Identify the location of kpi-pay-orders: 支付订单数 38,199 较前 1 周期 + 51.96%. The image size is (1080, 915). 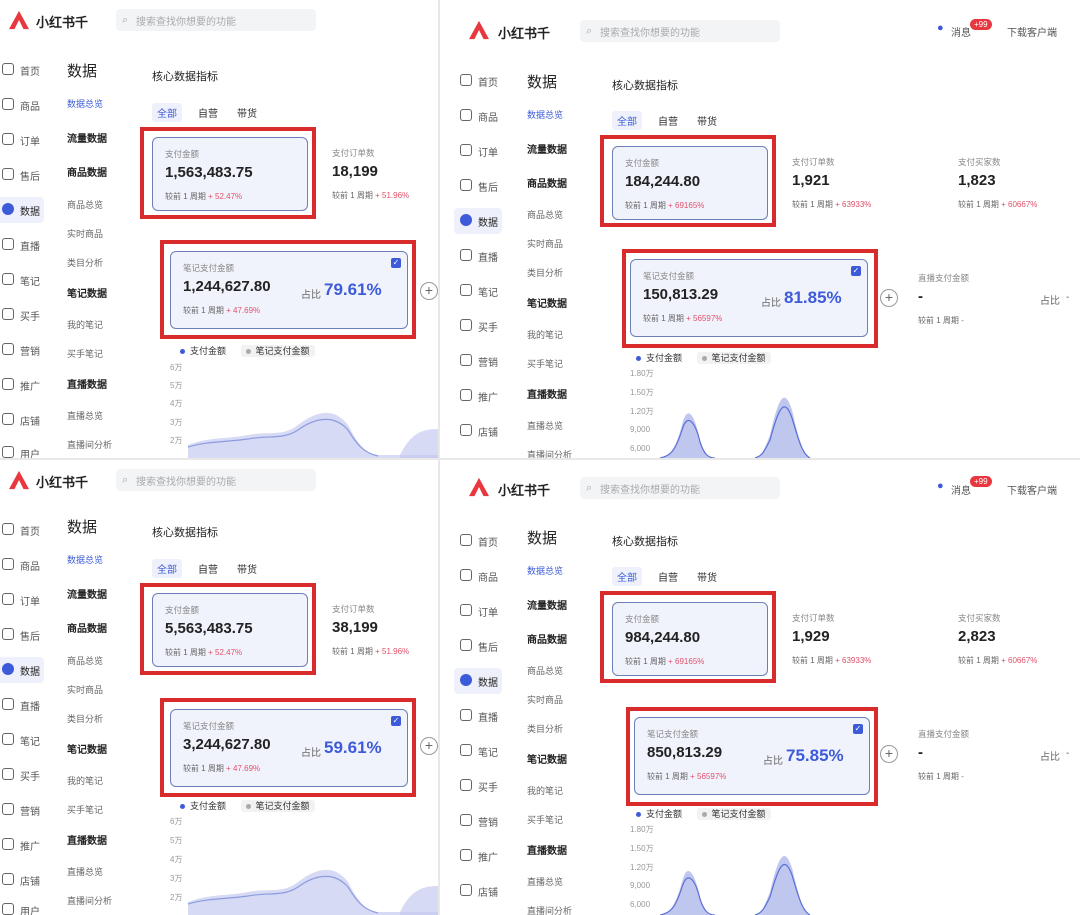
(379, 629).